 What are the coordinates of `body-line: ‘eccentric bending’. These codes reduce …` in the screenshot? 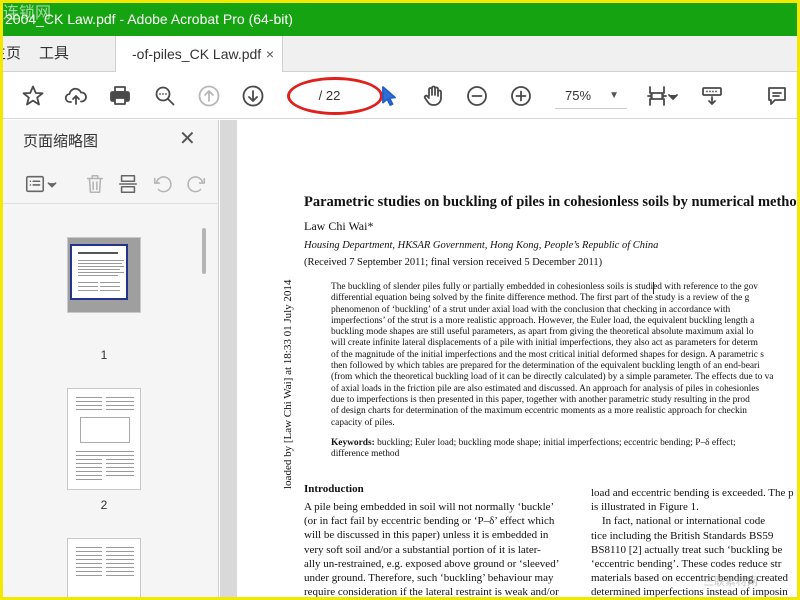 It's located at (686, 564).